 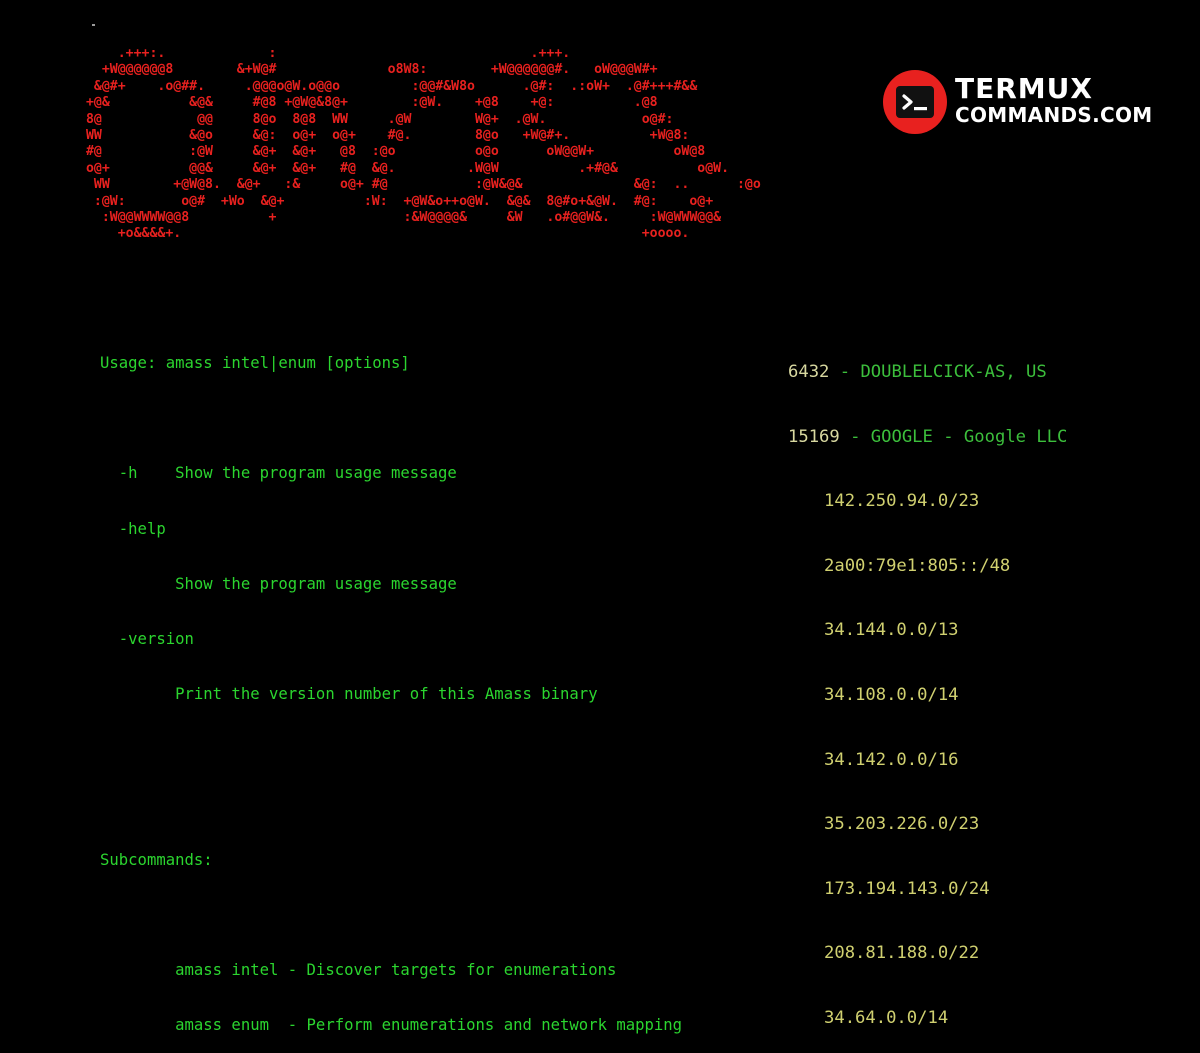 I want to click on cidr-range: 142.250.94.0/23, so click(x=902, y=501).